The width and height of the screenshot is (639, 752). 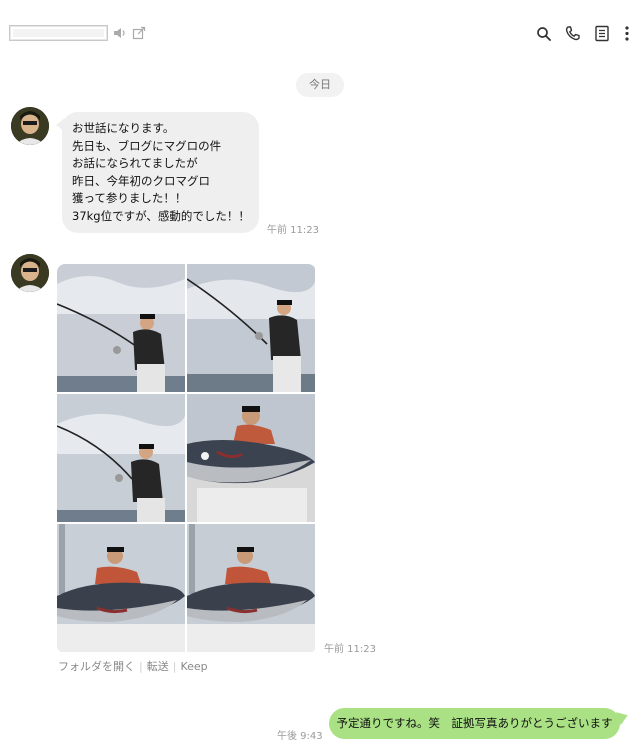 What do you see at coordinates (147, 145) in the screenshot?
I see `message-line: 先日も、ブログにマグロの件` at bounding box center [147, 145].